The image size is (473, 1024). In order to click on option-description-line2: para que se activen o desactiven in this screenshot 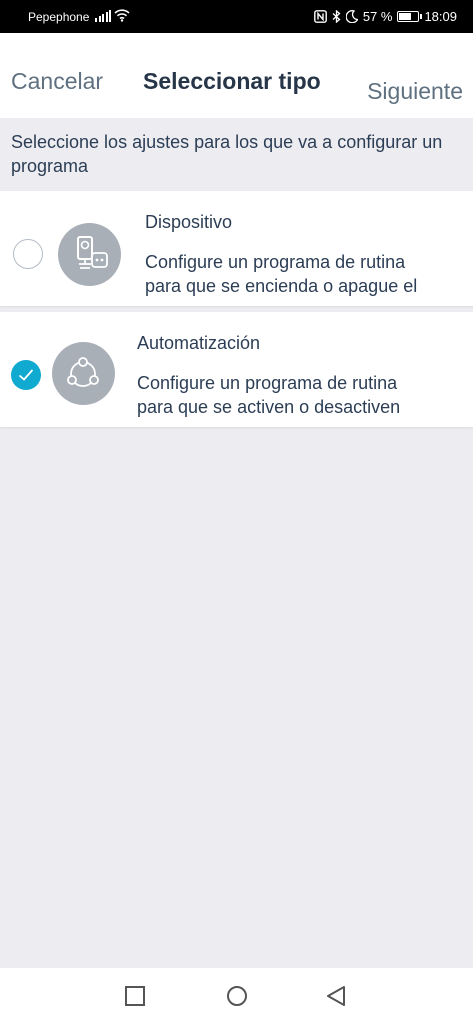, I will do `click(269, 407)`.